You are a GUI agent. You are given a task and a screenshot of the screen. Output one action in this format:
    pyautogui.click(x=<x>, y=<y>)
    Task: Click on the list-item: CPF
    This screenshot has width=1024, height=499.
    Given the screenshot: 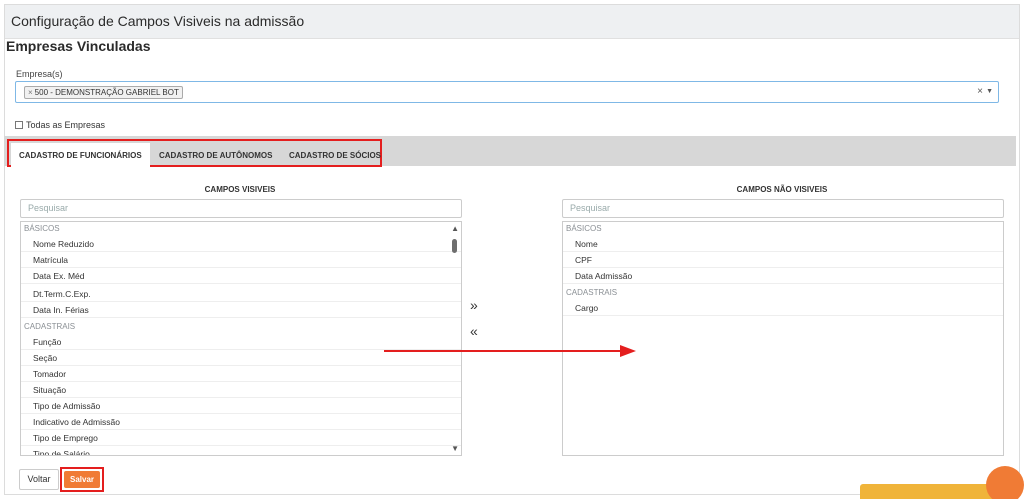 What is the action you would take?
    pyautogui.click(x=783, y=260)
    